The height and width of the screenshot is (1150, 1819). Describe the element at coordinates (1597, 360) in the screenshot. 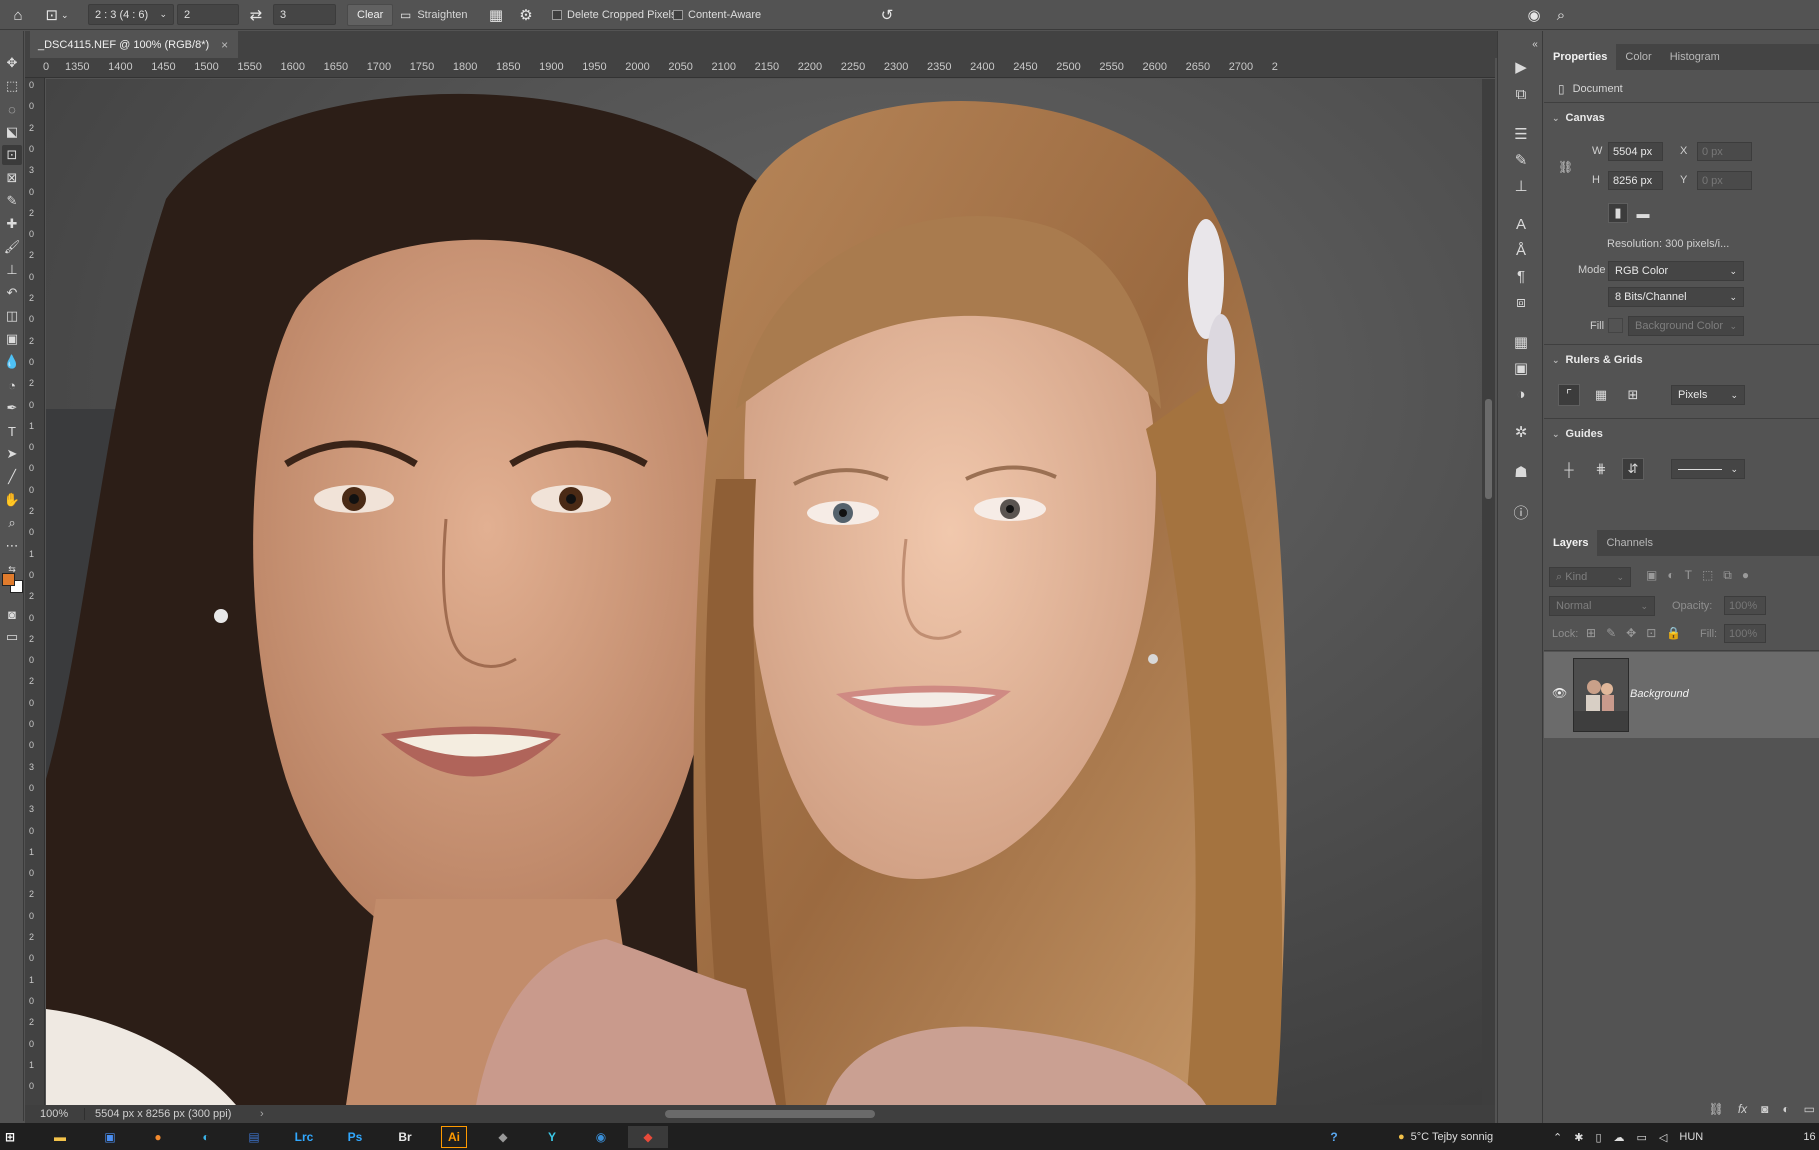

I see `rulers-grids-section-header: ⌄ Rulers & Grids` at that location.